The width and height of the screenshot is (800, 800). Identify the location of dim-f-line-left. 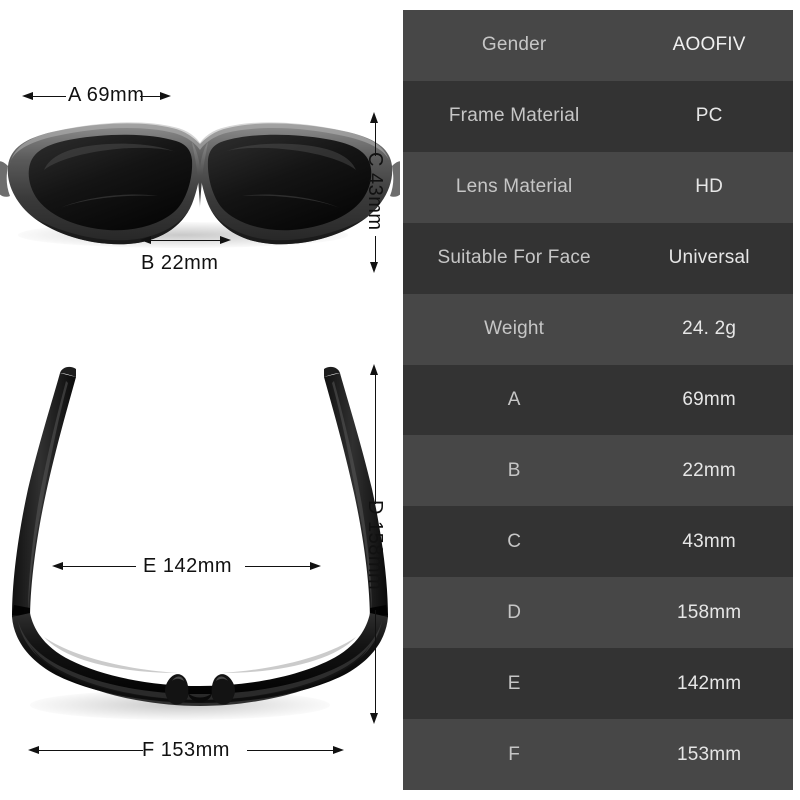
(90, 750).